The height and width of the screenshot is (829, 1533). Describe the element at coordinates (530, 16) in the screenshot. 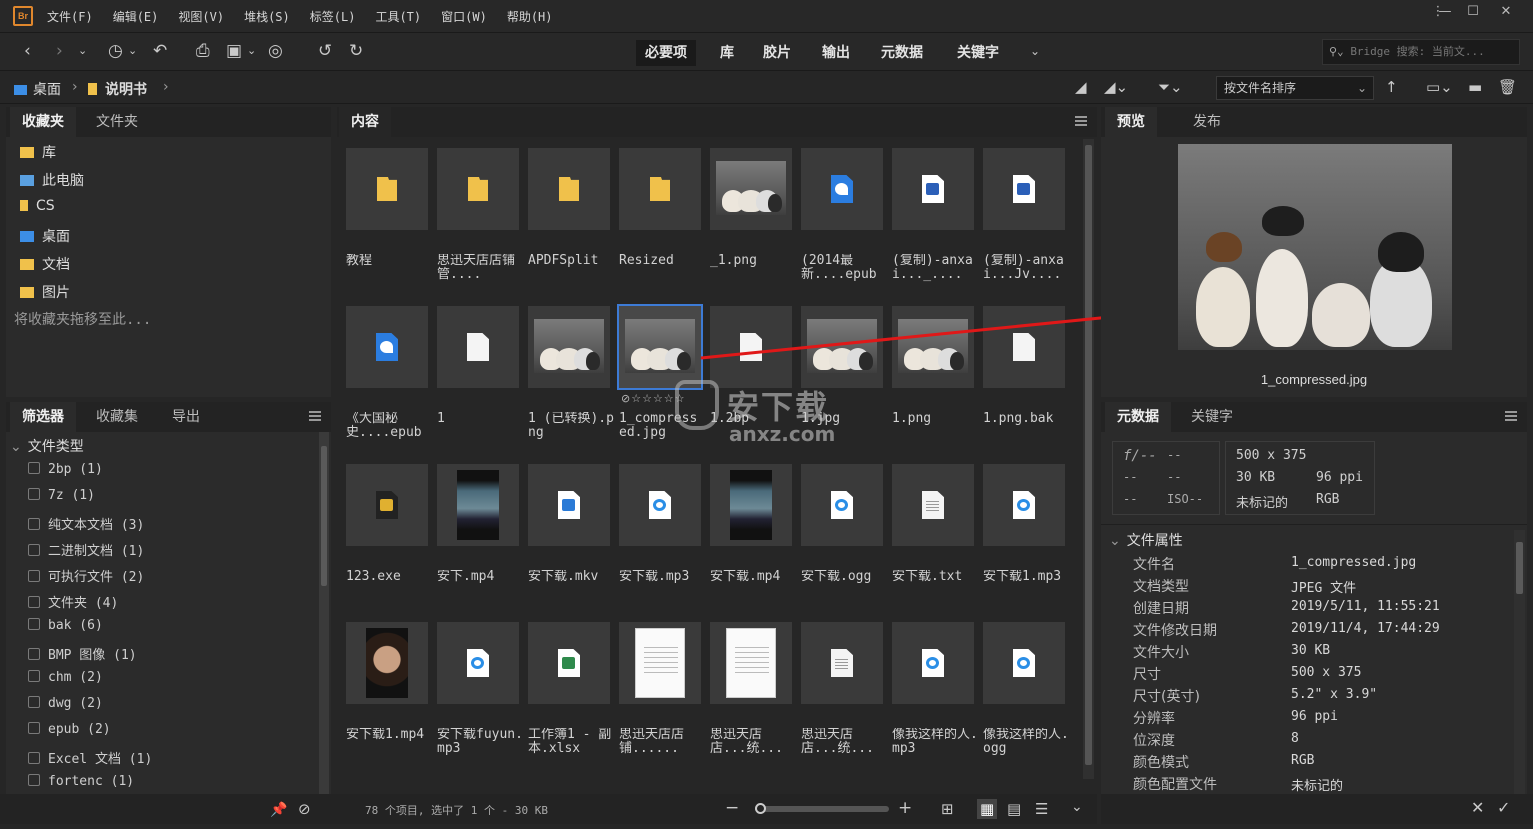

I see `menu-help: 帮助(H)` at that location.